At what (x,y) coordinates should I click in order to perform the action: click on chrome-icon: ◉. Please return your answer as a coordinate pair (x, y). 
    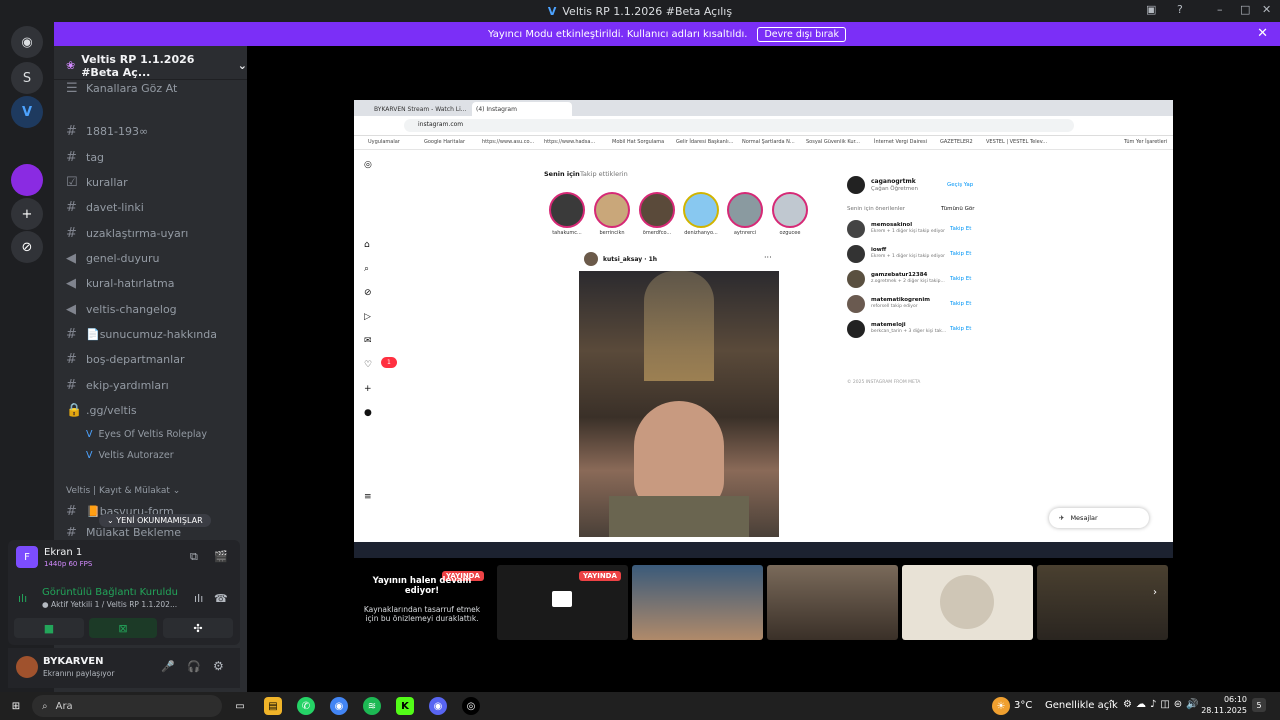
    Looking at the image, I should click on (339, 706).